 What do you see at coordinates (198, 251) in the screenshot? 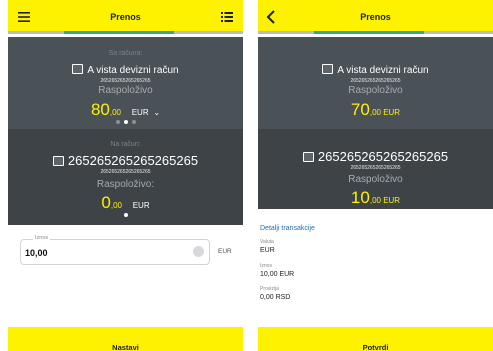
I see `clear-icon` at bounding box center [198, 251].